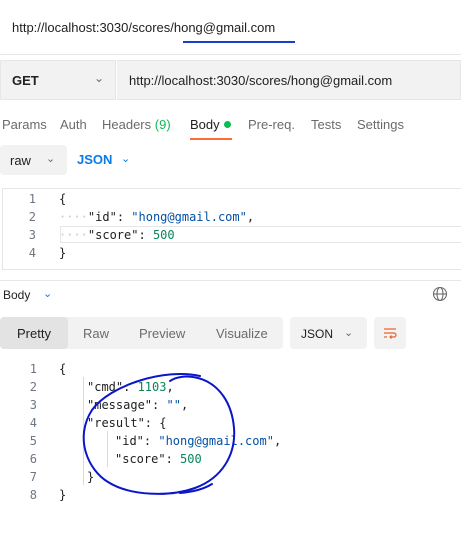  Describe the element at coordinates (380, 124) in the screenshot. I see `tab-settings: Settings` at that location.